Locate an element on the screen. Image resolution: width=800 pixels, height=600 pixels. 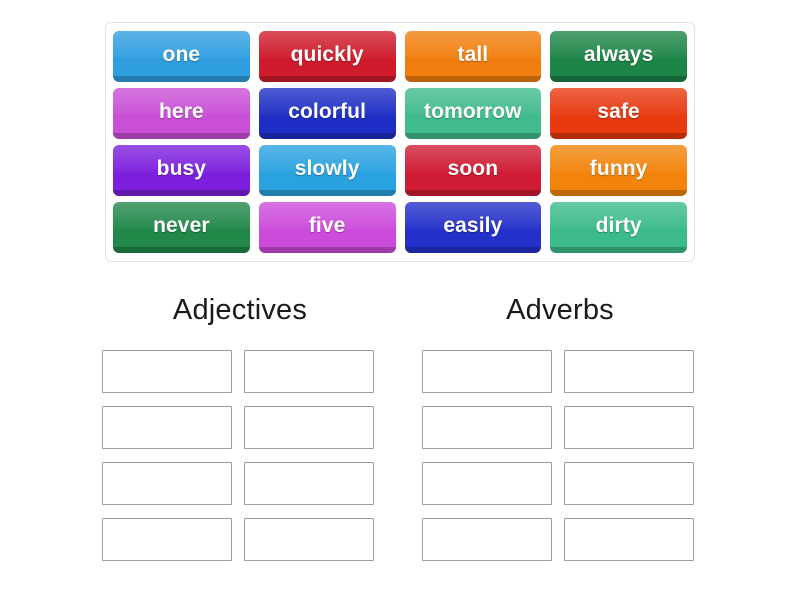
word-tile-label: safe is located at coordinates (618, 111).